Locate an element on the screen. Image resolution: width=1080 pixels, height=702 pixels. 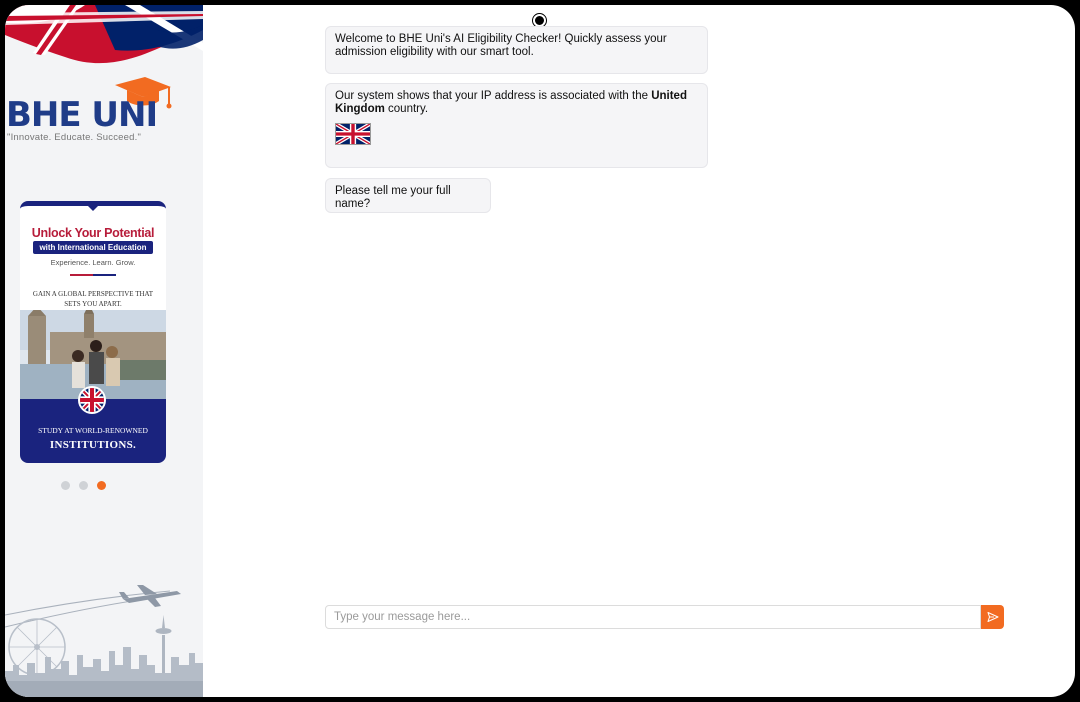
message-input is located at coordinates (653, 617).